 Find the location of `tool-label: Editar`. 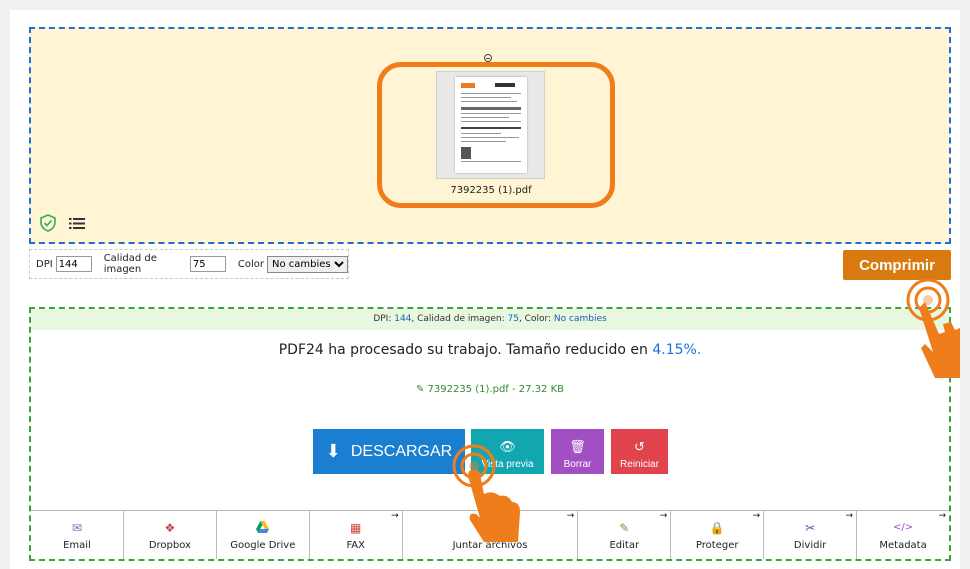

tool-label: Editar is located at coordinates (624, 545).